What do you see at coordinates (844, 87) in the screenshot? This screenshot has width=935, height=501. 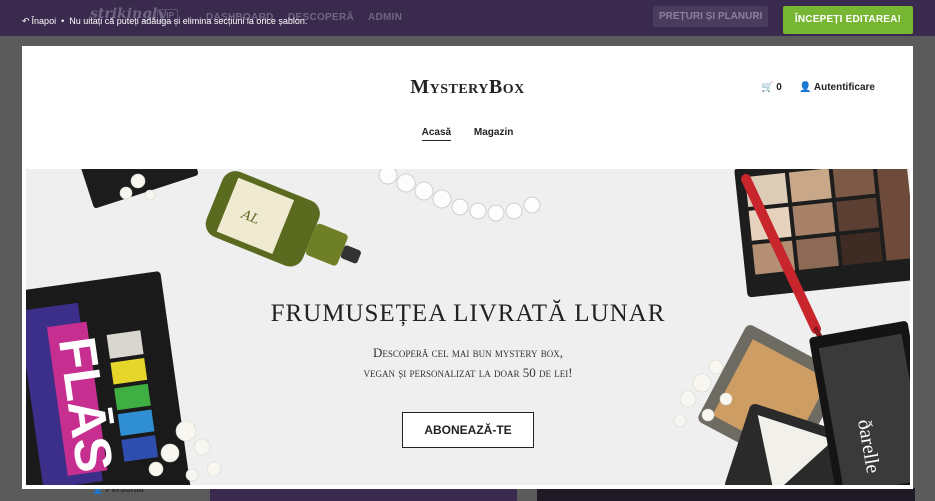 I see `login-label: Autentificare` at bounding box center [844, 87].